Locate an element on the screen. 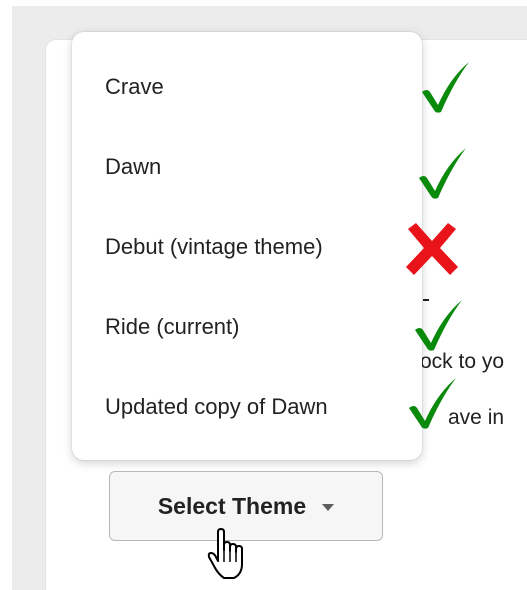 The height and width of the screenshot is (590, 527). select-theme-button-label: Select Theme is located at coordinates (232, 505).